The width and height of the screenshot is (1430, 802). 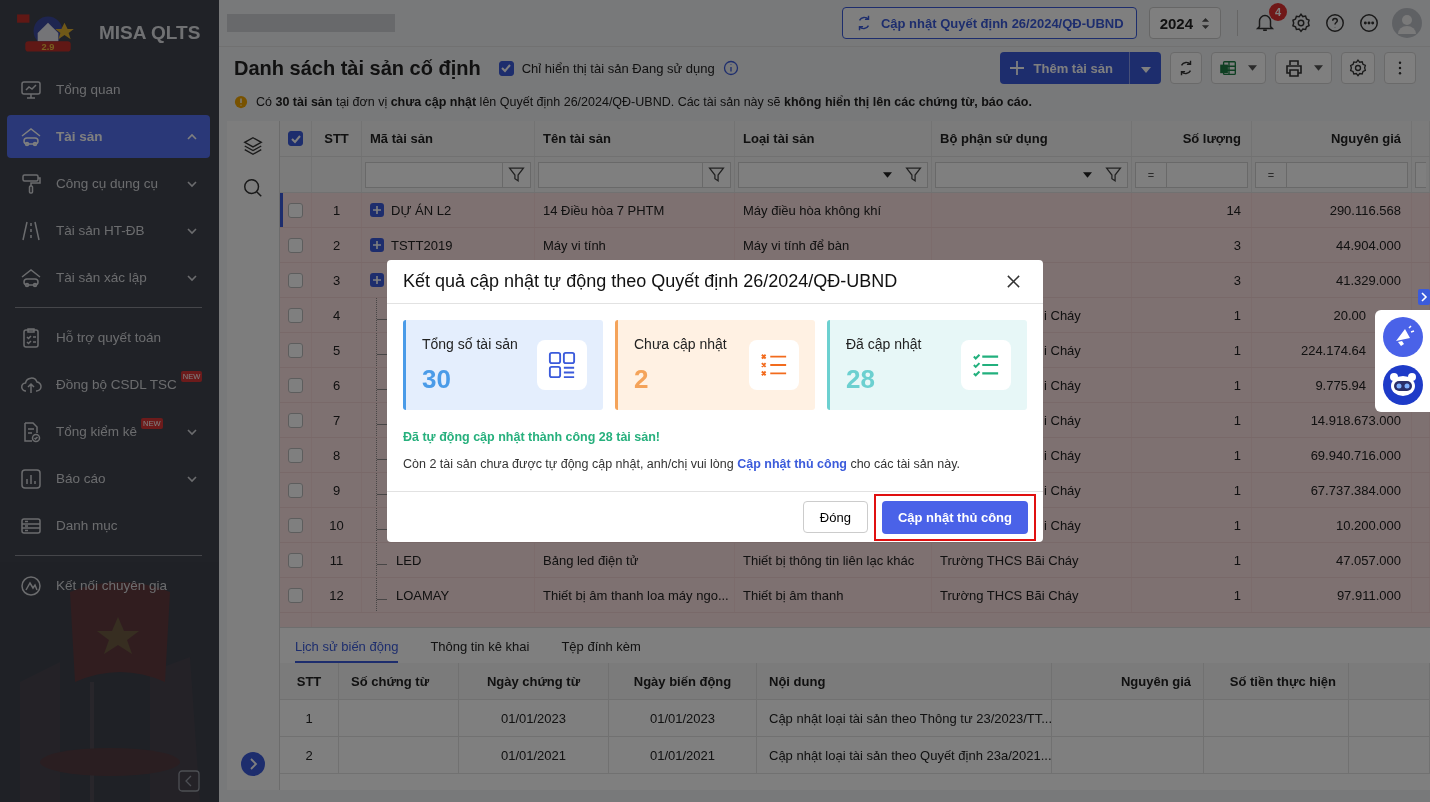 I want to click on print-button, so click(x=1303, y=68).